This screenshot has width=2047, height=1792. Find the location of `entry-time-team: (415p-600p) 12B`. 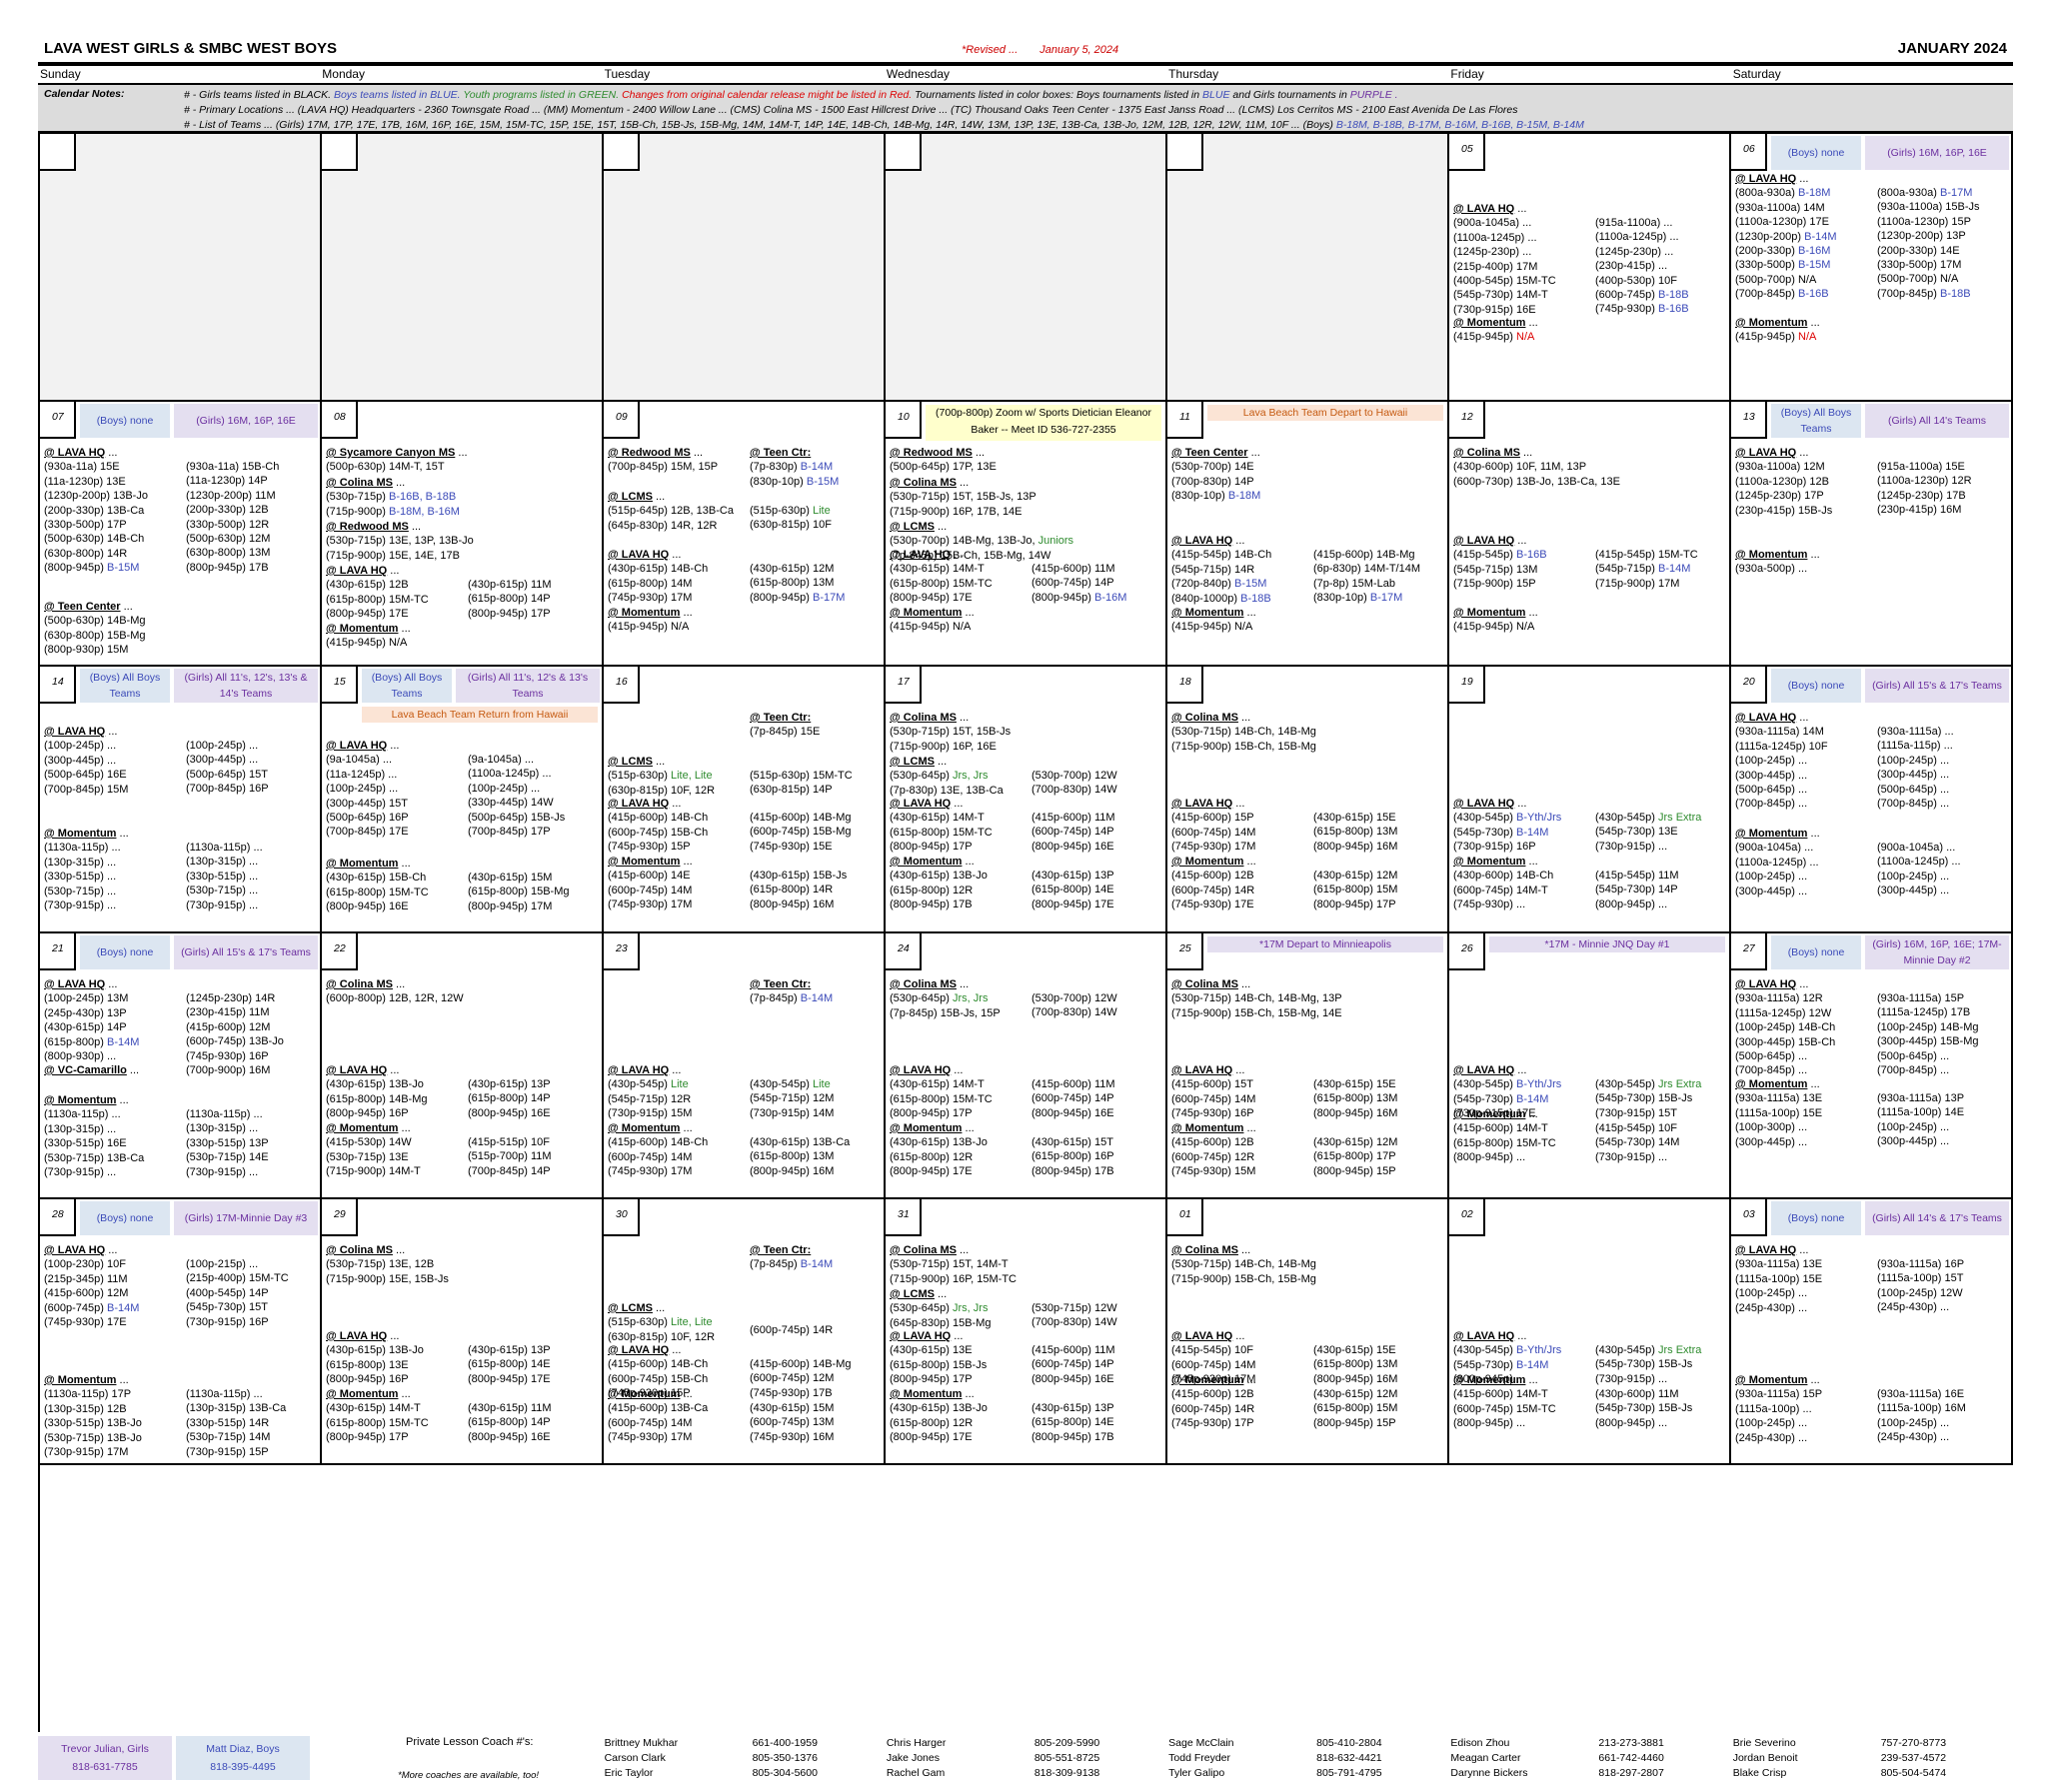

entry-time-team: (415p-600p) 12B is located at coordinates (1212, 1143).